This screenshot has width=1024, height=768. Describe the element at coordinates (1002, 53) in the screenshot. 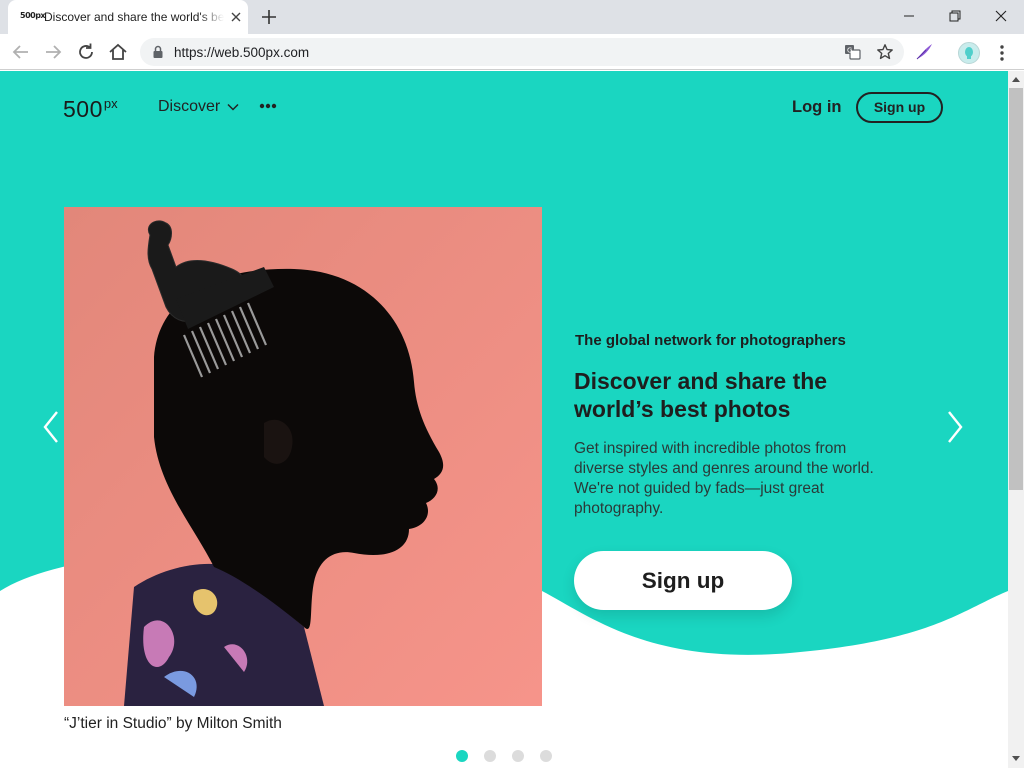

I see `kebab-menu-icon` at that location.